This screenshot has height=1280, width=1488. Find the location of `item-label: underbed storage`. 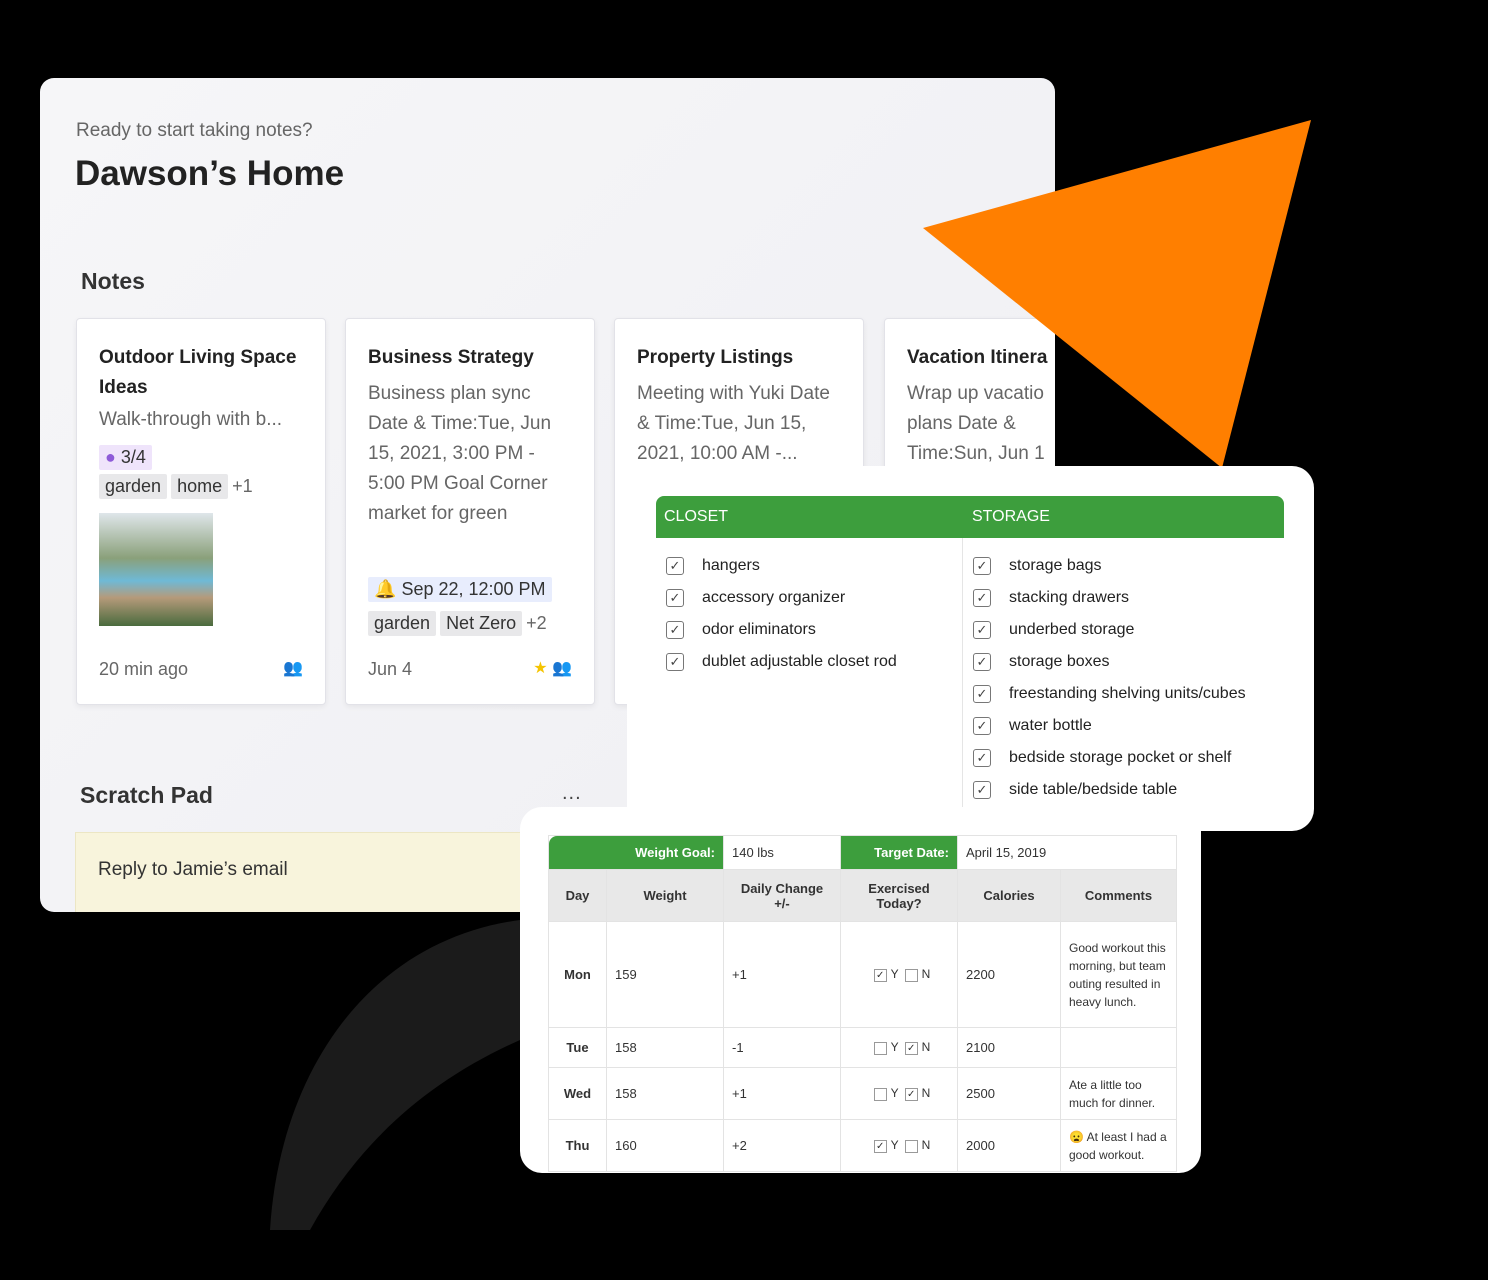

item-label: underbed storage is located at coordinates (1072, 629).